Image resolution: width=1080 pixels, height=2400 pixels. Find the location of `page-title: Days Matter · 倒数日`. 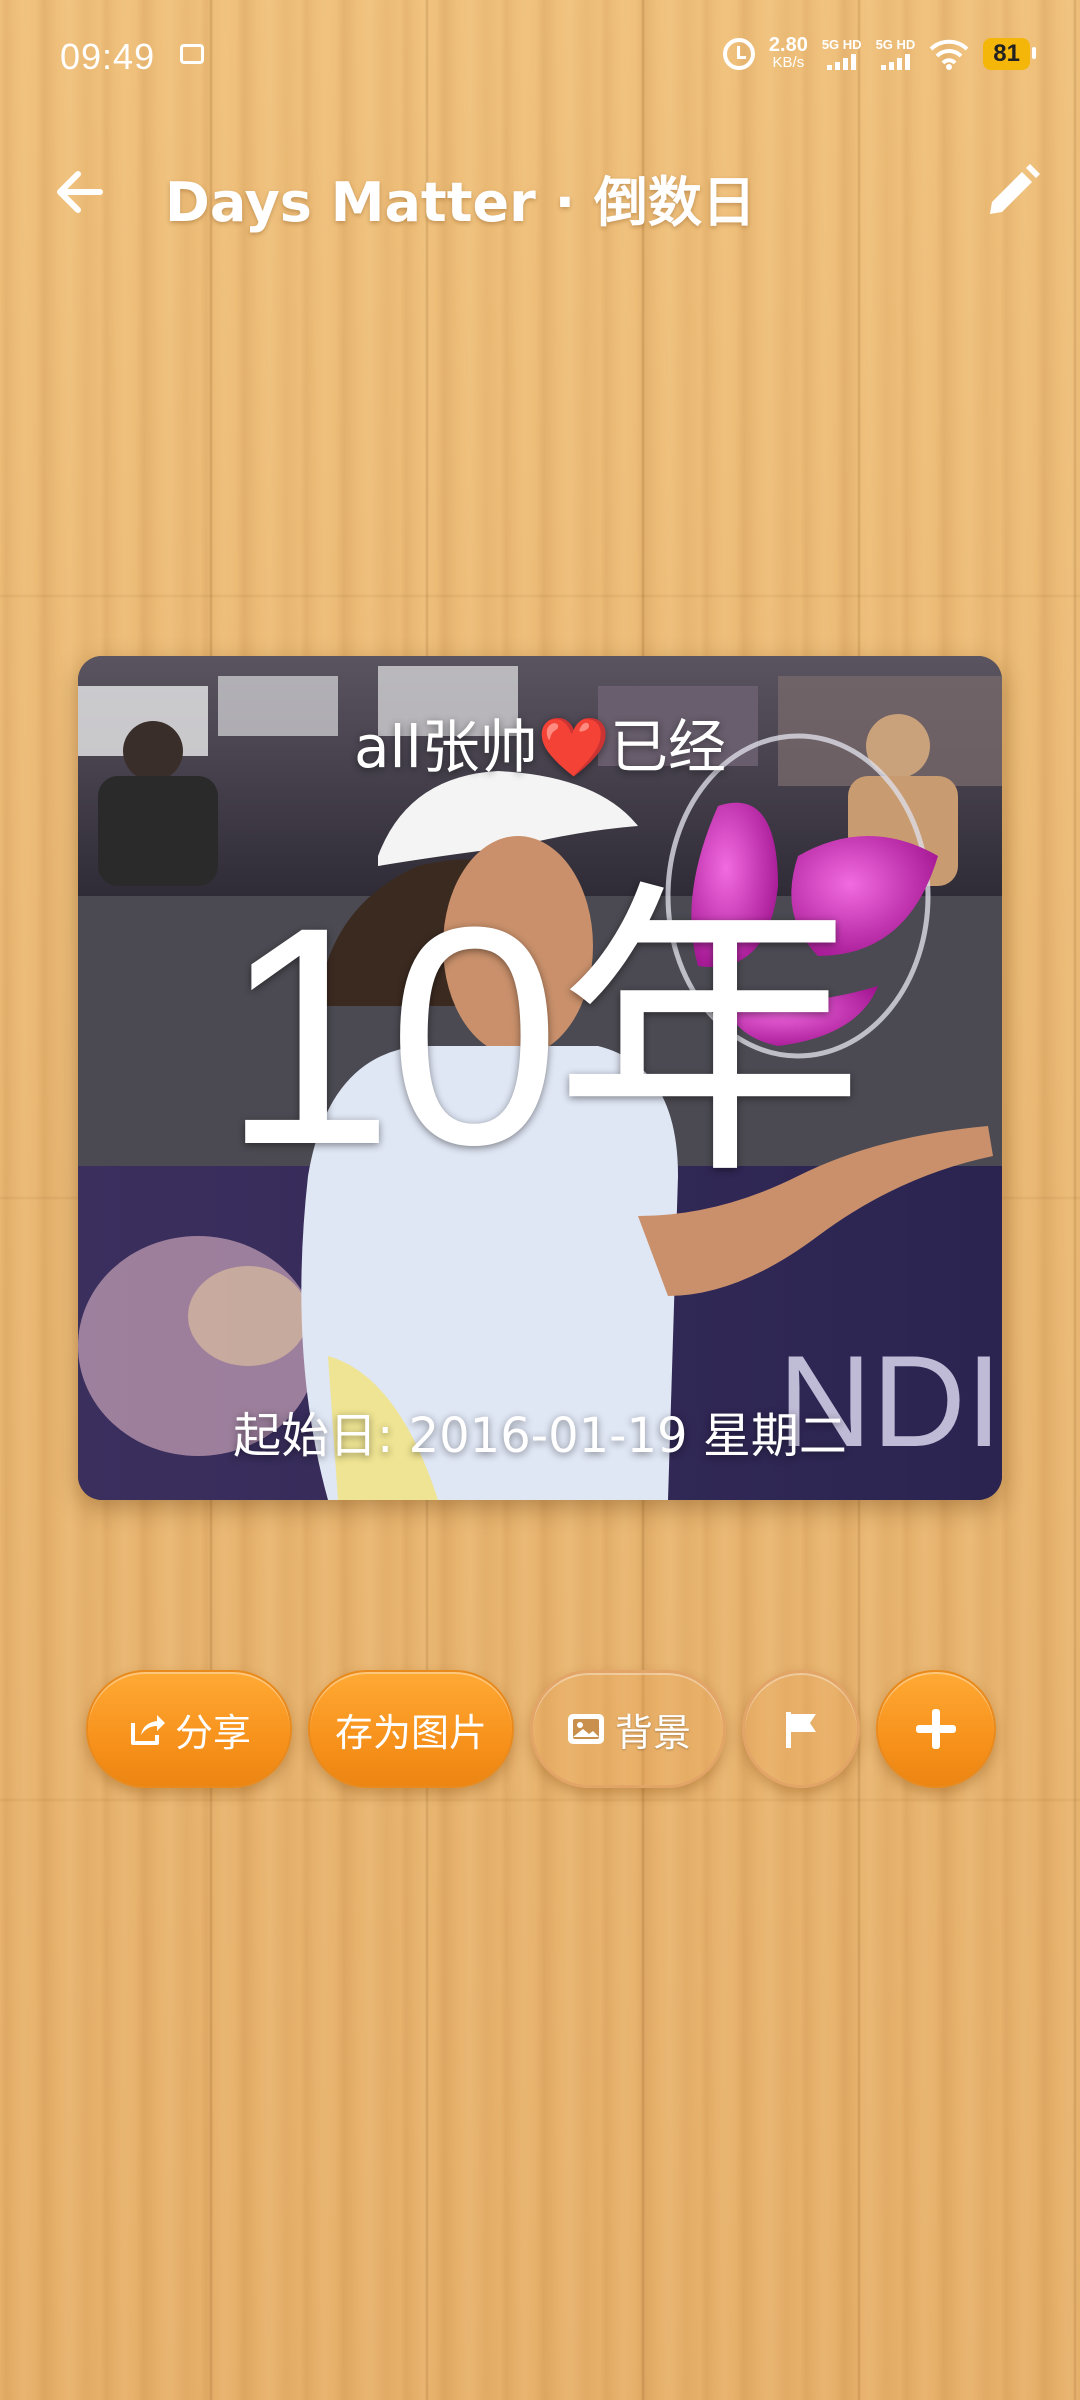

page-title: Days Matter · 倒数日 is located at coordinates (460, 202).